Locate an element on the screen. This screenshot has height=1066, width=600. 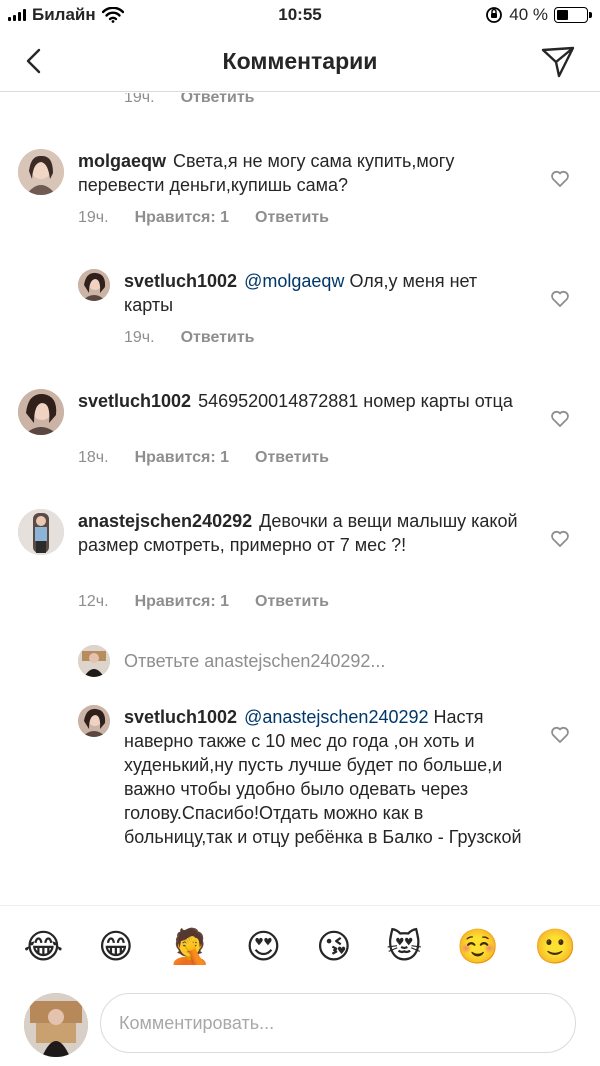
nav-header: Комментарии is located at coordinates (300, 62).